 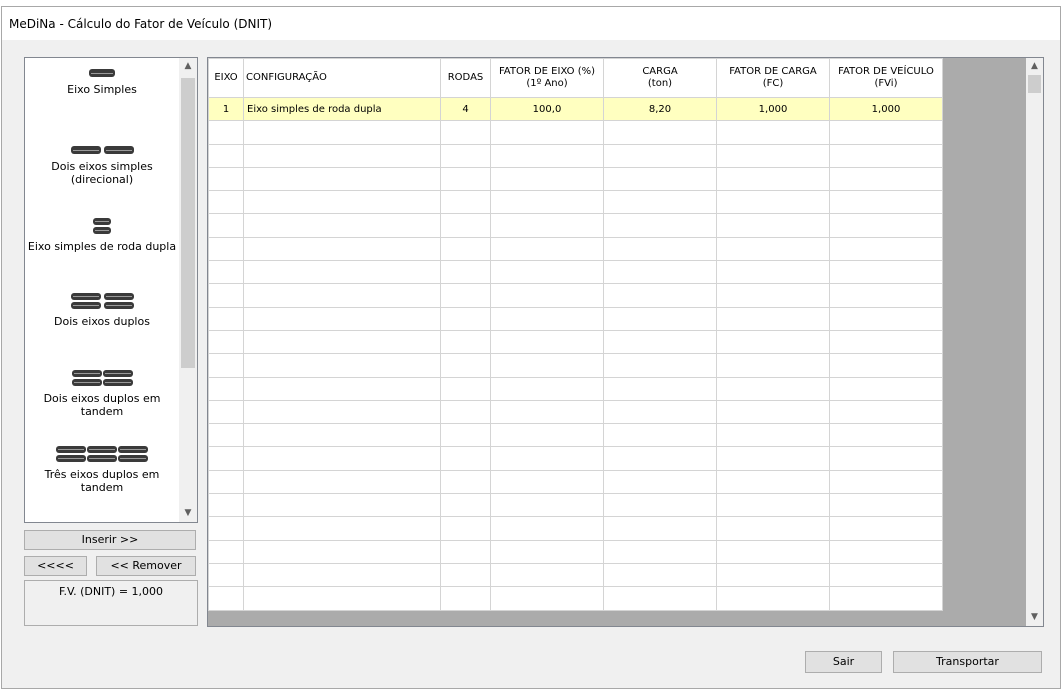 I want to click on axle-item-tres-eixos-duplos-tandem: Três eixos duplos em tandem, so click(x=102, y=470).